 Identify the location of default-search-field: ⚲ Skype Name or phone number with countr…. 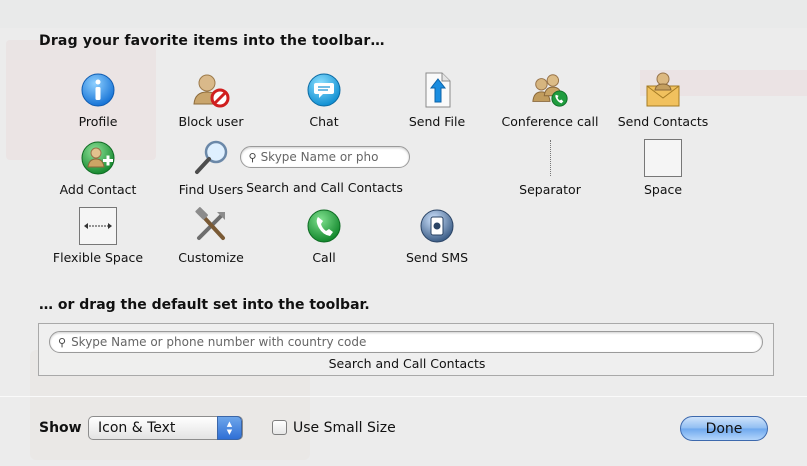
(406, 342).